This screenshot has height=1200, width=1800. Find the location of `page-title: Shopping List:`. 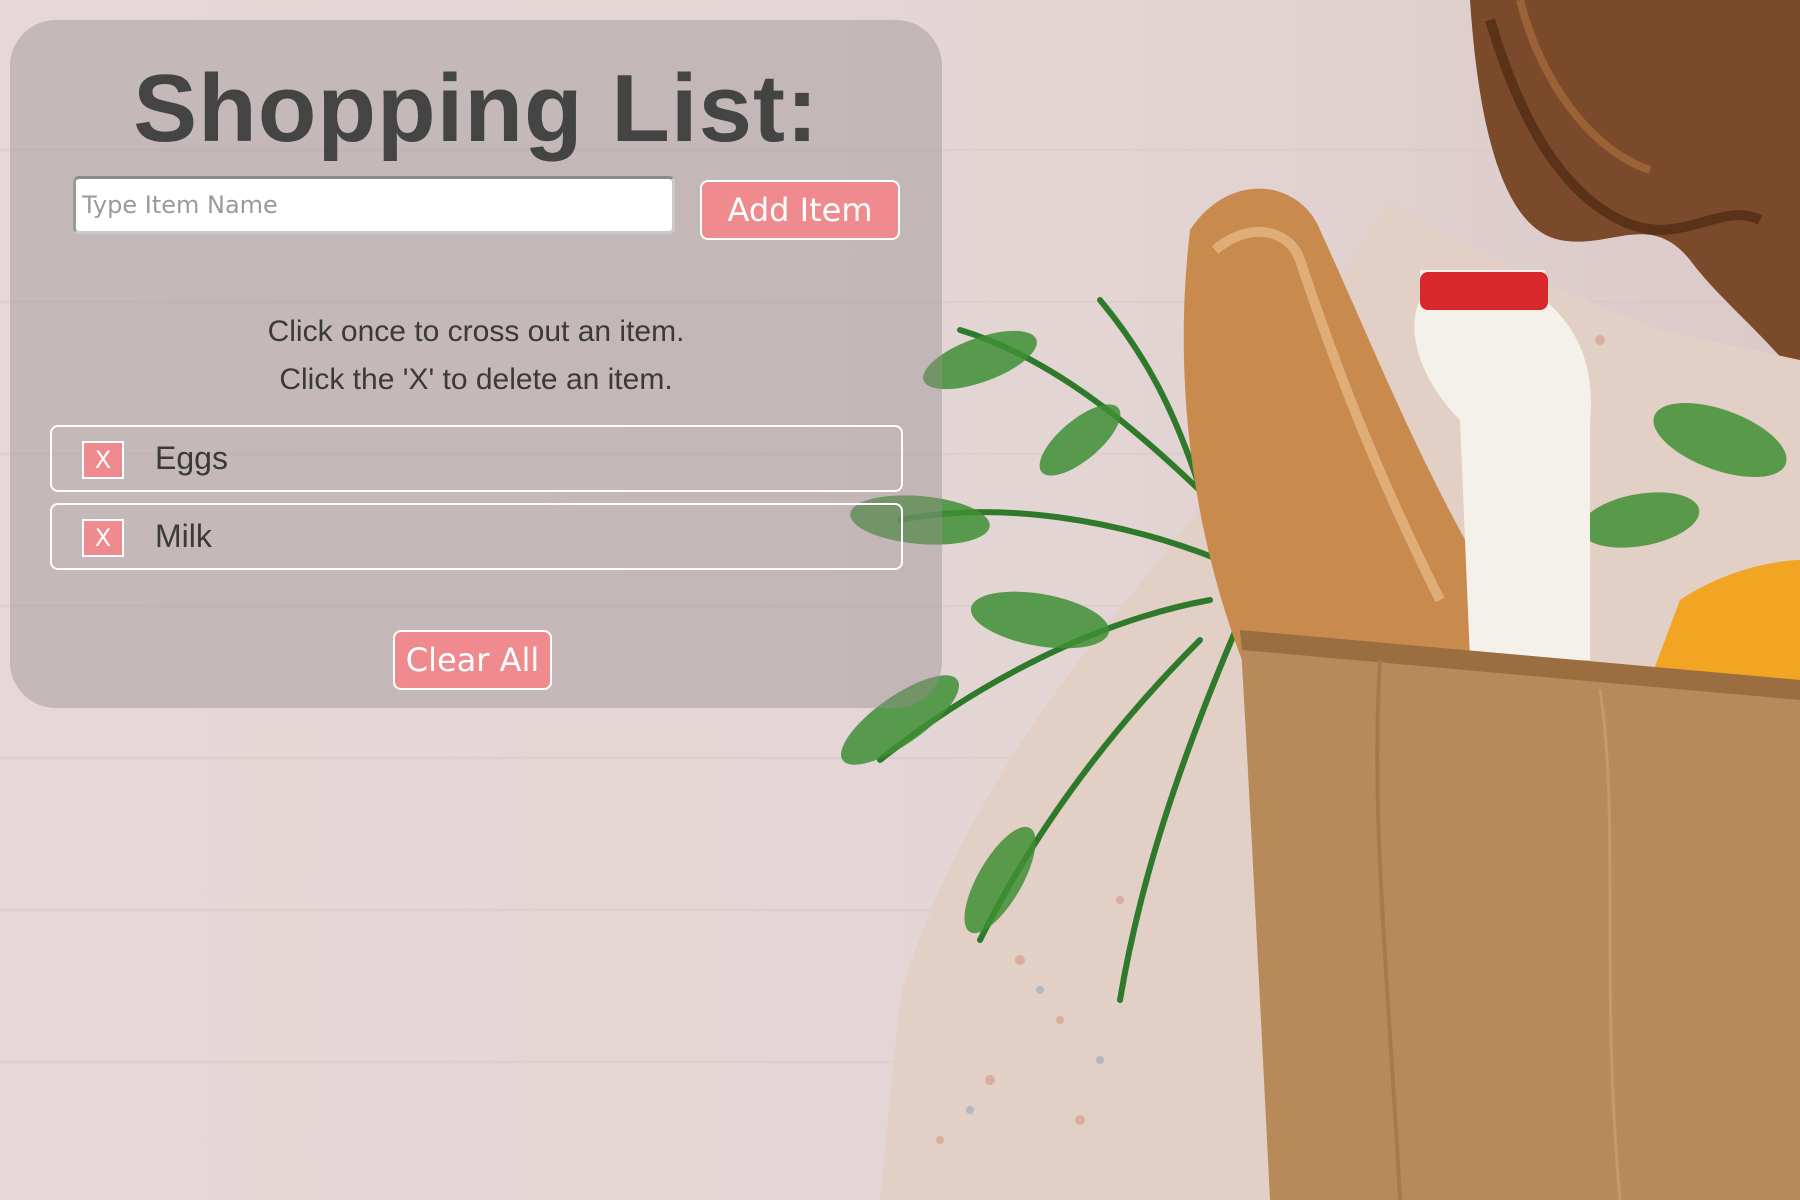

page-title: Shopping List: is located at coordinates (476, 108).